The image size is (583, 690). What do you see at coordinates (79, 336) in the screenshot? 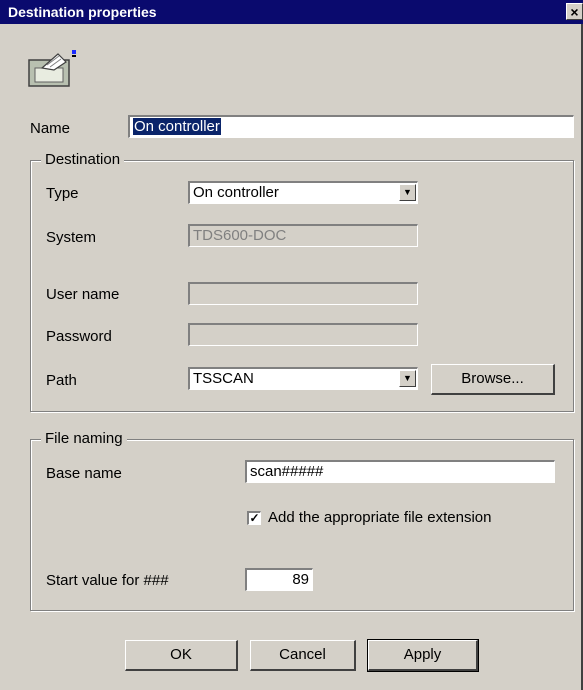
I see `password-label: Password` at bounding box center [79, 336].